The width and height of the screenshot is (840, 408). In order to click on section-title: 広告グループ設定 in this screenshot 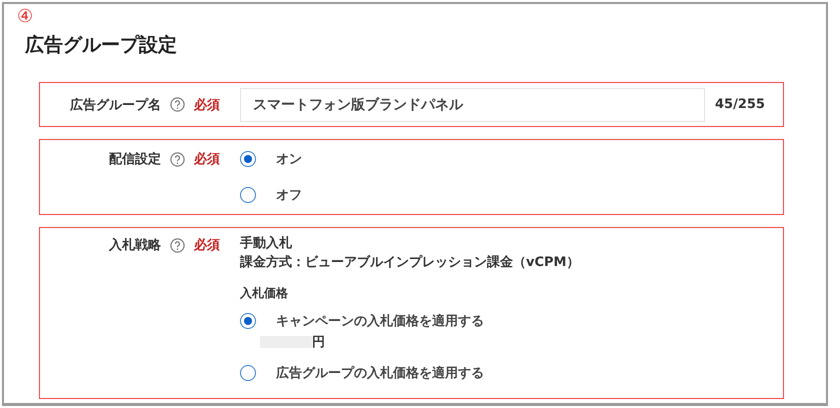, I will do `click(101, 45)`.